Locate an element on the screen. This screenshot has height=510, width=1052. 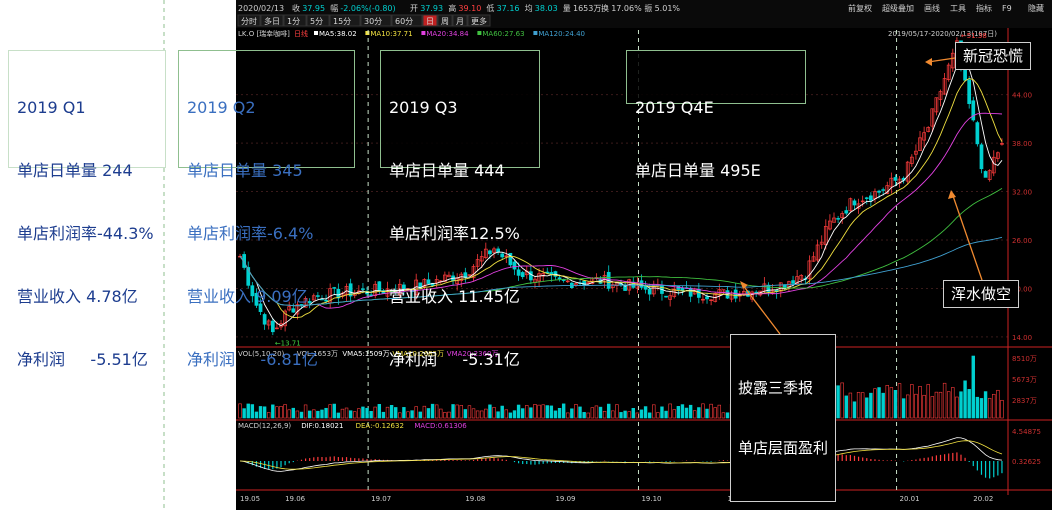
callout-q3-line2: 单店层面盈利 is located at coordinates (783, 448).